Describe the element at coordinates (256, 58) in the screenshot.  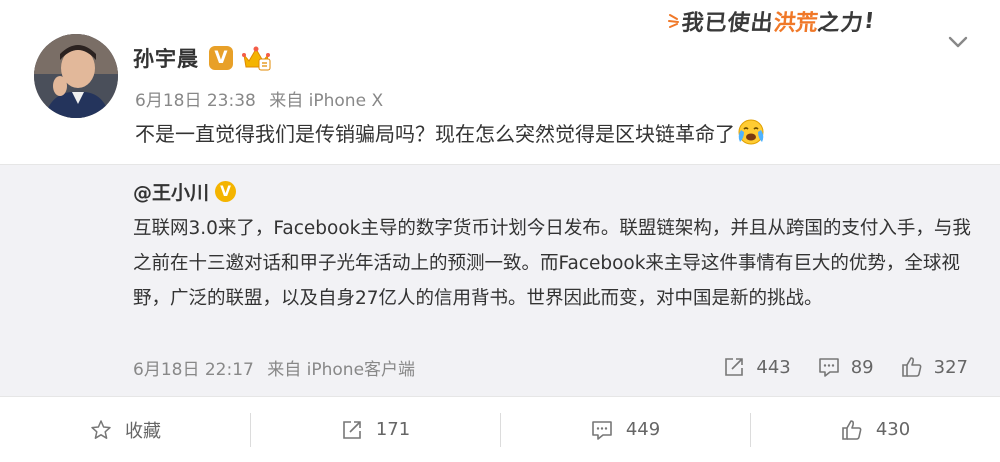
I see `crown-icon` at that location.